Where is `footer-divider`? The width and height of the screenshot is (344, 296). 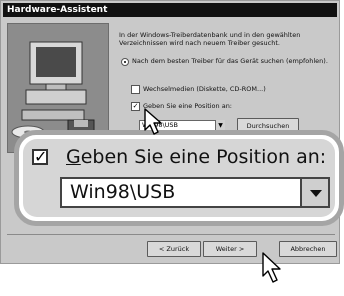
footer-divider is located at coordinates (171, 234).